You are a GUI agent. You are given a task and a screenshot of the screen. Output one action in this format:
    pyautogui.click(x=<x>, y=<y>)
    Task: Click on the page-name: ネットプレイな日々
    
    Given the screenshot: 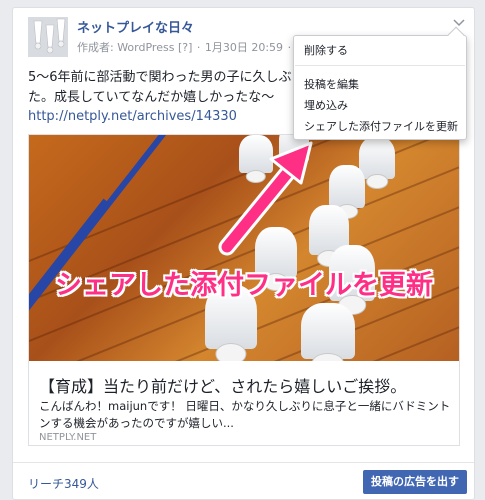 What is the action you would take?
    pyautogui.click(x=135, y=26)
    